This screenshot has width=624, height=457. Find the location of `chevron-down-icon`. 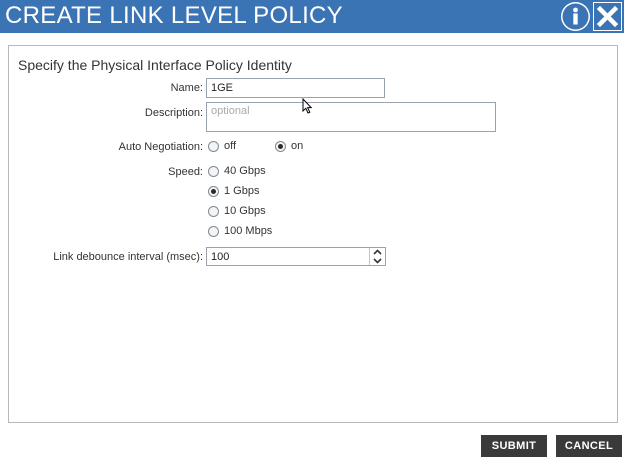

chevron-down-icon is located at coordinates (377, 261).